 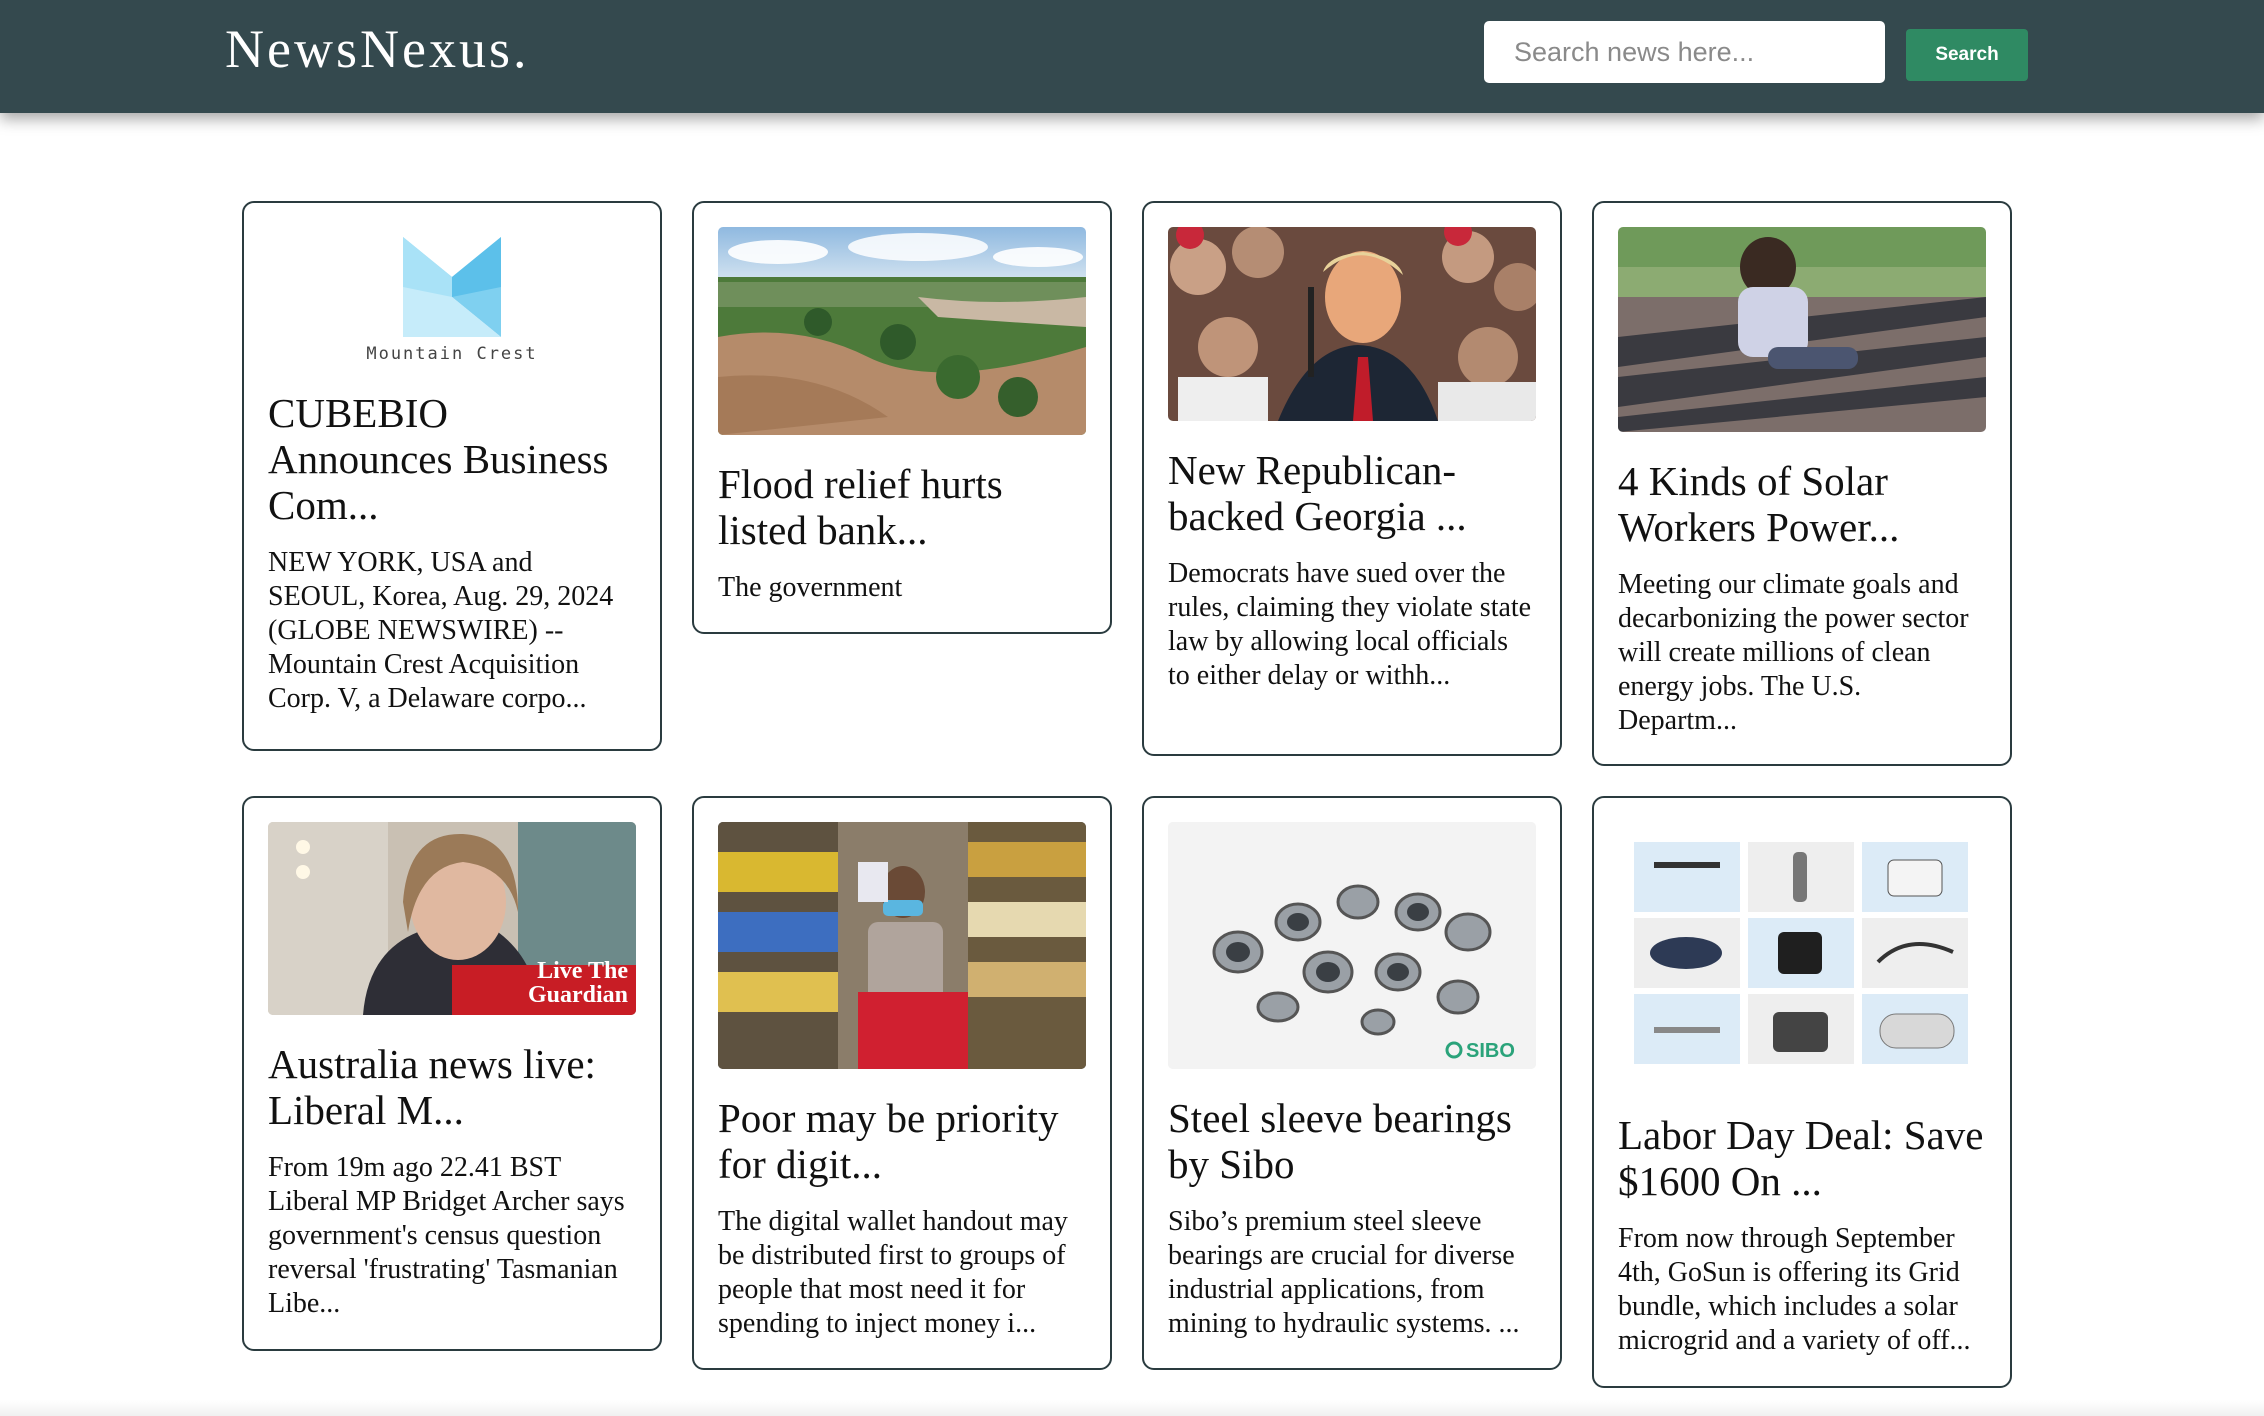 I want to click on brand-logo: NewsNexus., so click(x=377, y=49).